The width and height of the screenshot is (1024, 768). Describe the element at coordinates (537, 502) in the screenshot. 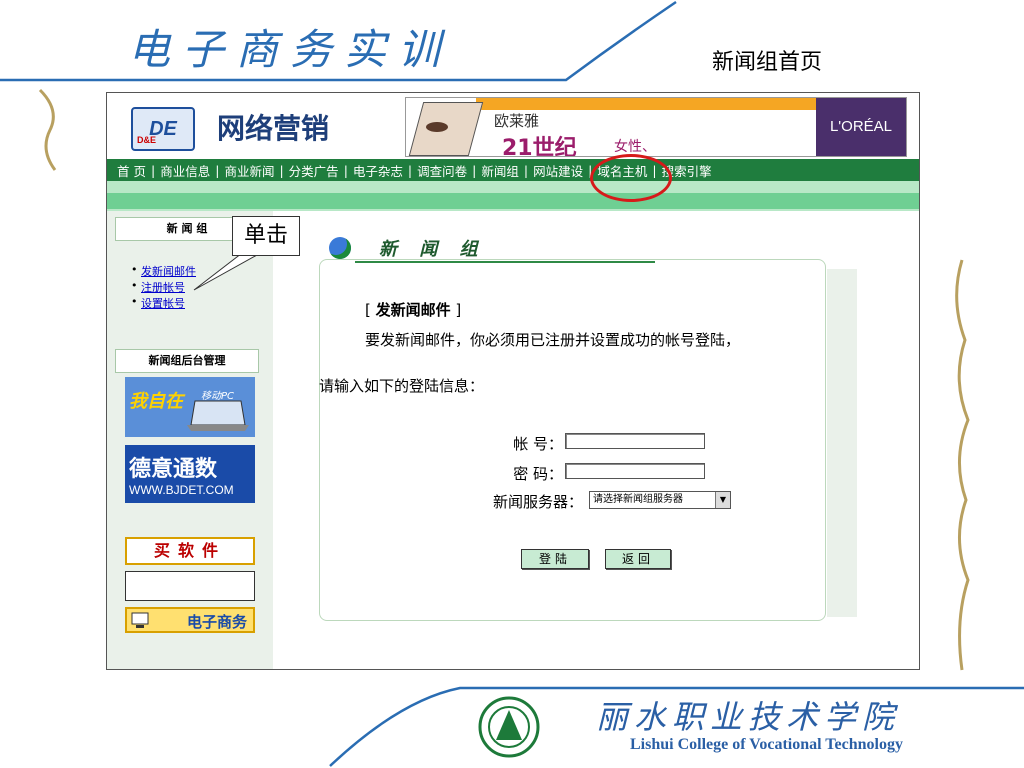

I see `server-label: 新闻服务器：` at that location.